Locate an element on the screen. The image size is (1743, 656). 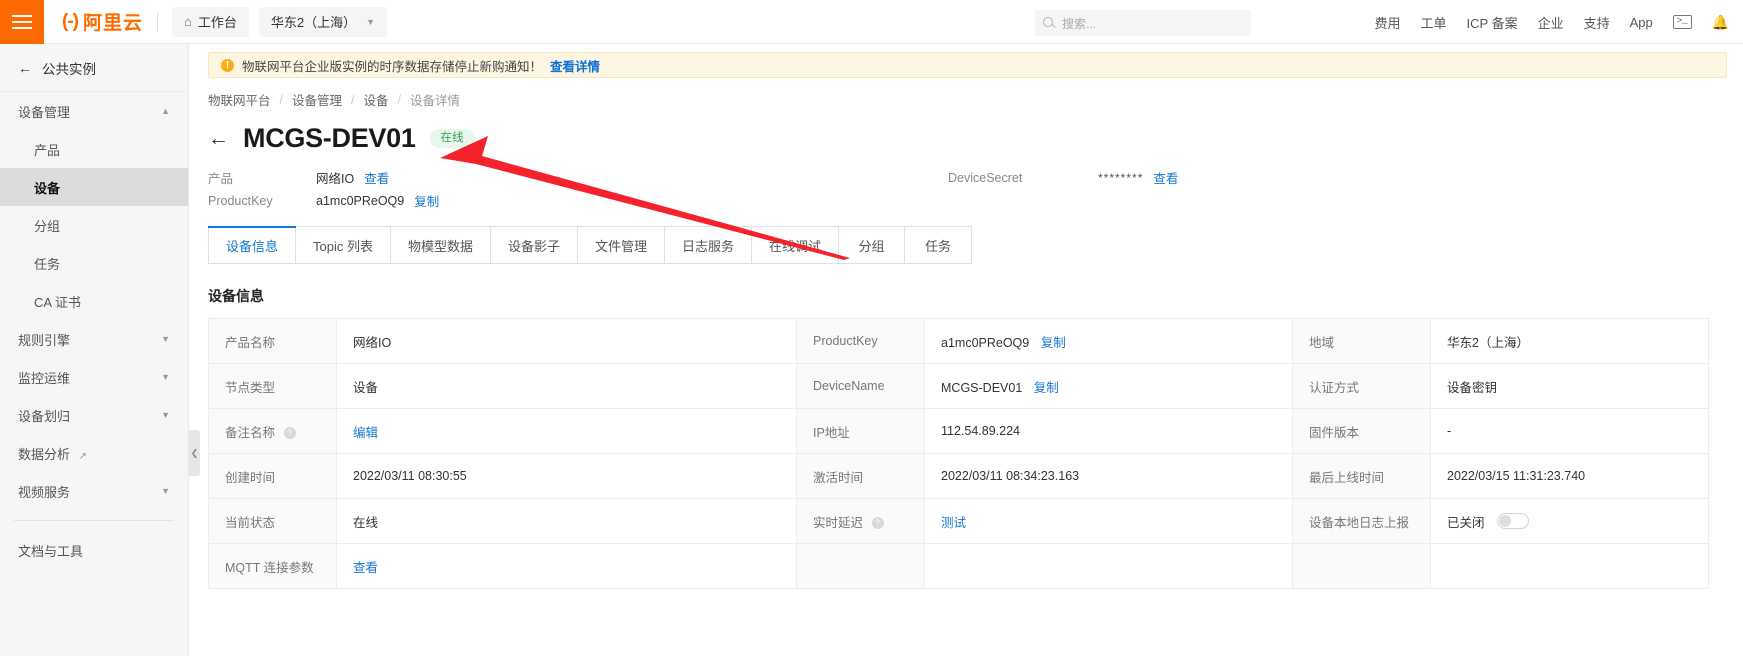
devicename-copy-button: 复制 is located at coordinates (1046, 388).